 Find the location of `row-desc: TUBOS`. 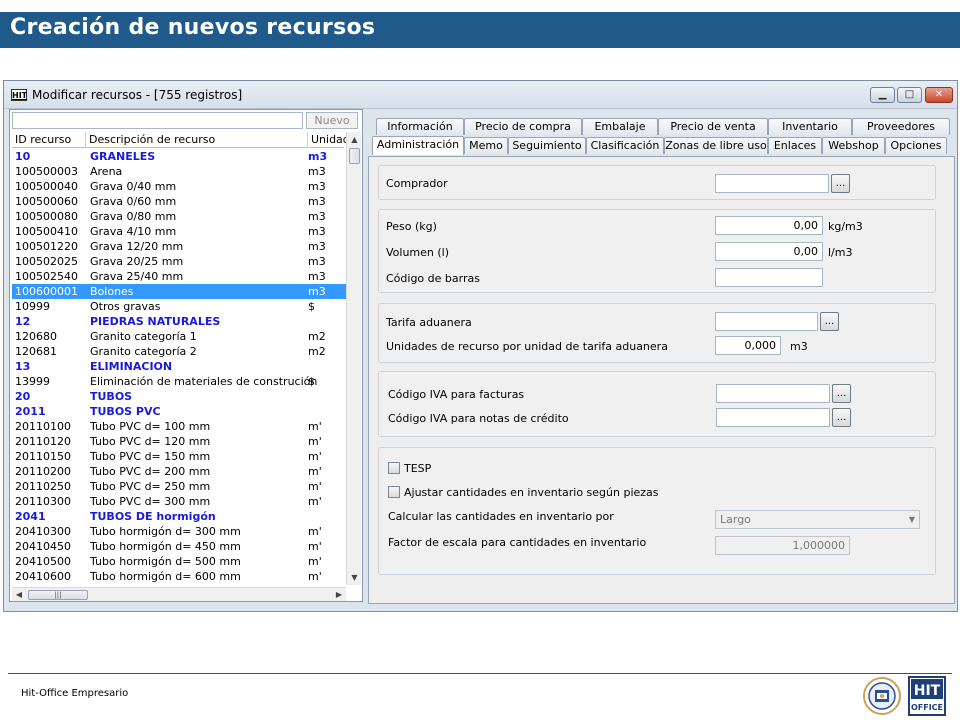

row-desc: TUBOS is located at coordinates (111, 396).